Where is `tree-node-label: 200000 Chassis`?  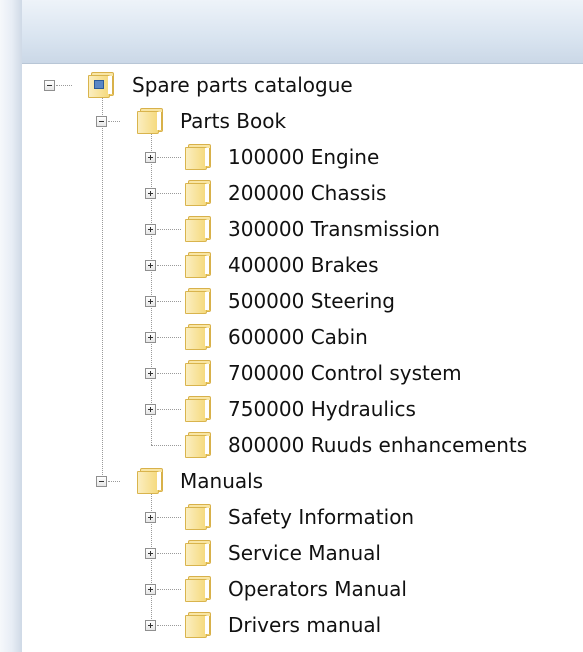 tree-node-label: 200000 Chassis is located at coordinates (307, 193).